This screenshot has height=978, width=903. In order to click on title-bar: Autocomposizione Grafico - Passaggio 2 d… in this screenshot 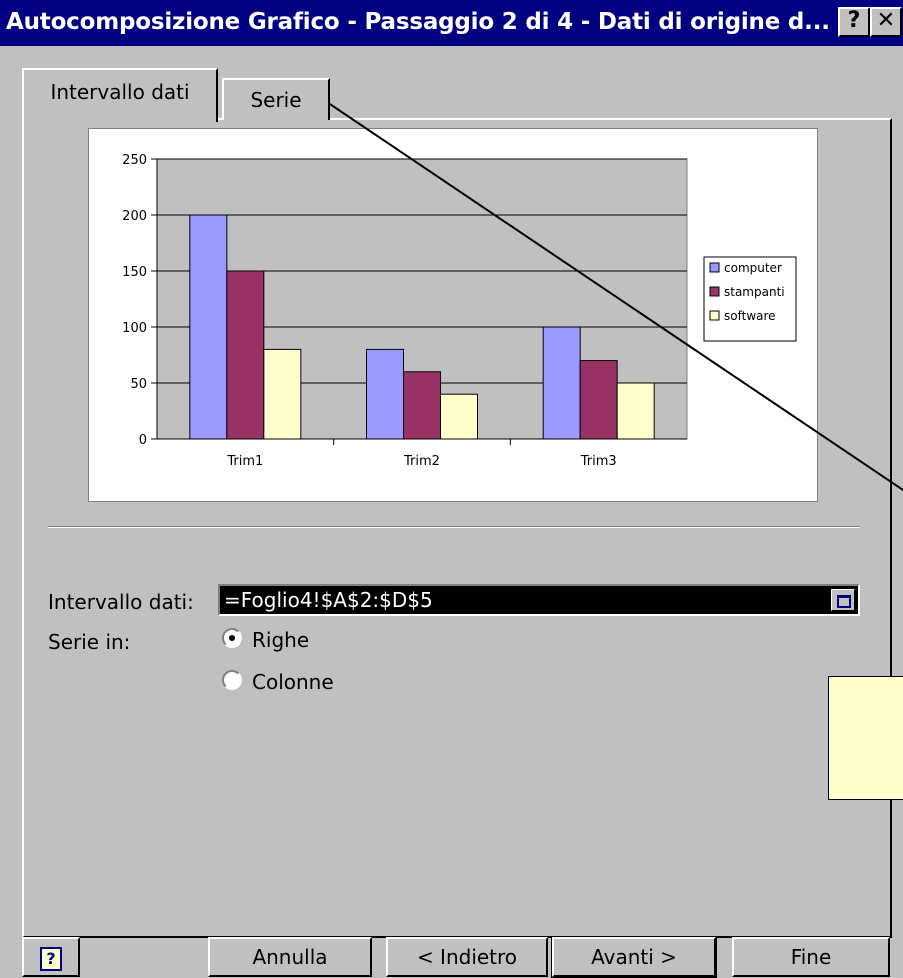, I will do `click(451, 23)`.